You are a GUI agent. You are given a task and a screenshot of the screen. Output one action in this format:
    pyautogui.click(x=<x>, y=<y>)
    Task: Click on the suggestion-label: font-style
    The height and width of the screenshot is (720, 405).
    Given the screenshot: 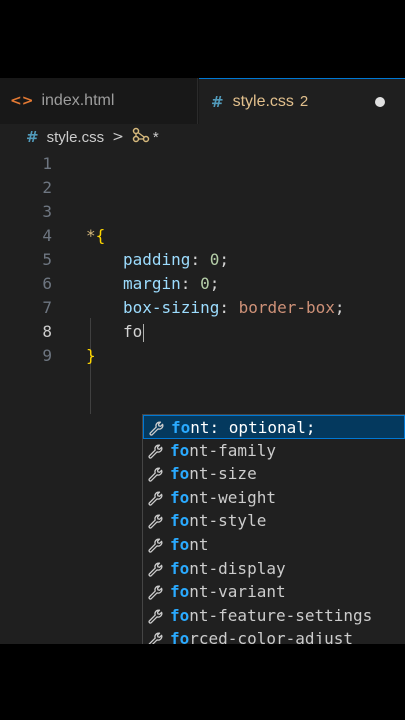 What is the action you would take?
    pyautogui.click(x=218, y=521)
    